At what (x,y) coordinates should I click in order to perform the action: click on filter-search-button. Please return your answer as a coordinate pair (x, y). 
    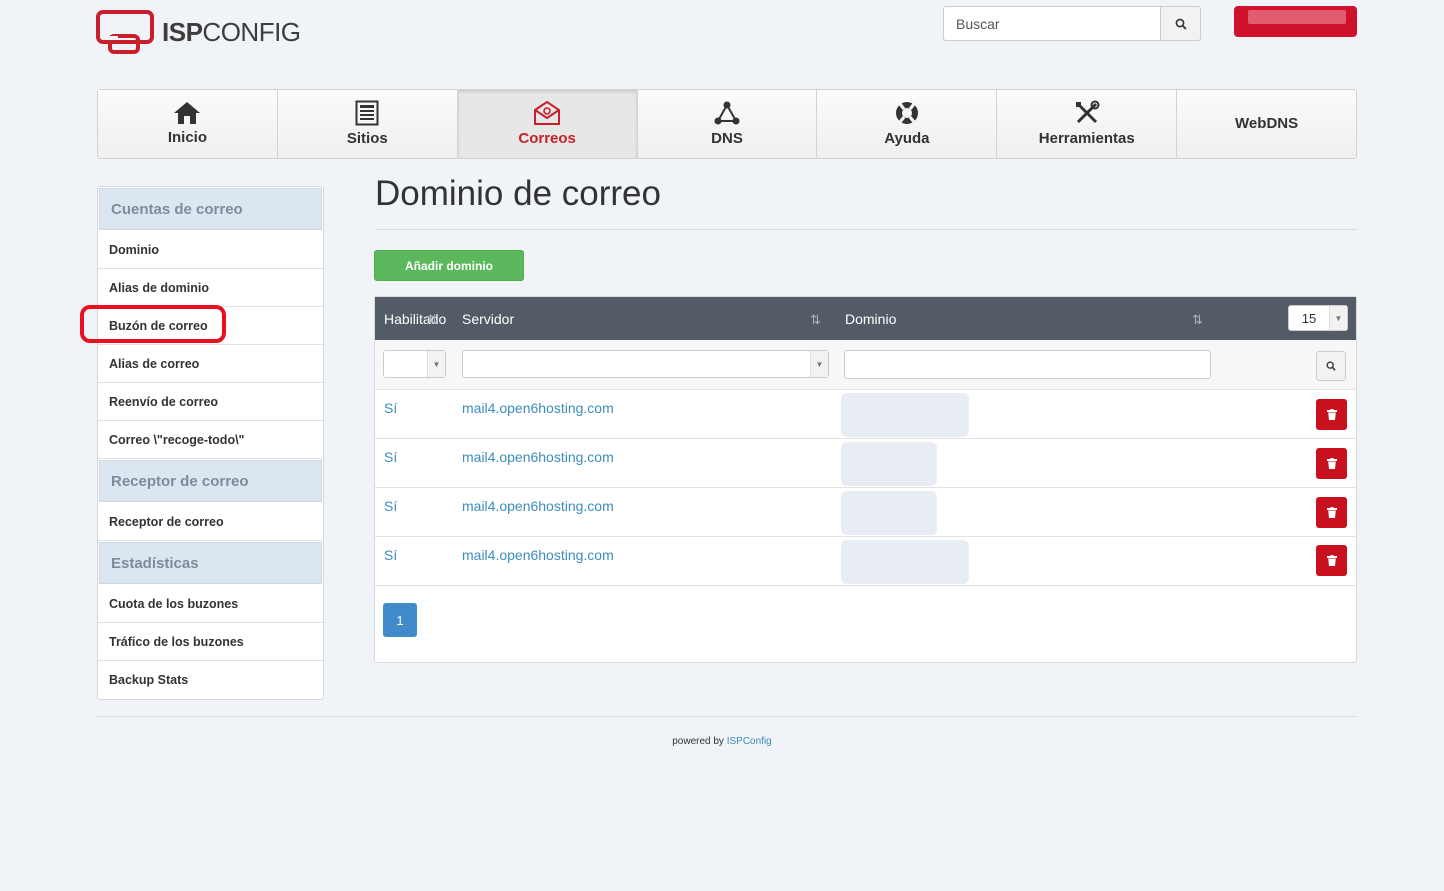
    Looking at the image, I should click on (1331, 366).